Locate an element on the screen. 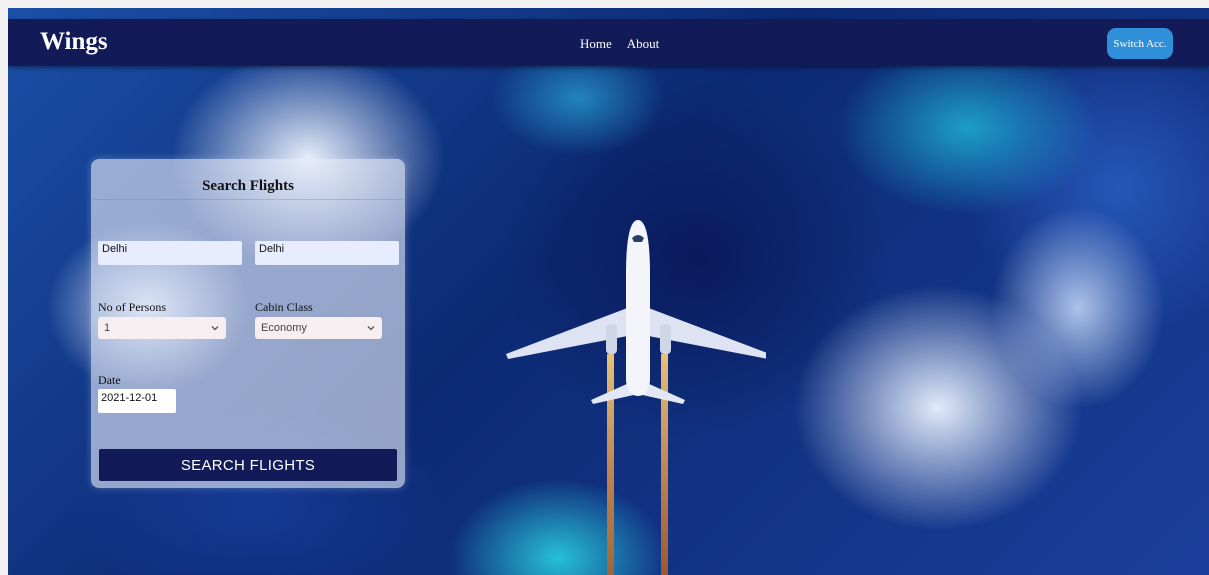  cabin-class-select: Economy is located at coordinates (318, 328).